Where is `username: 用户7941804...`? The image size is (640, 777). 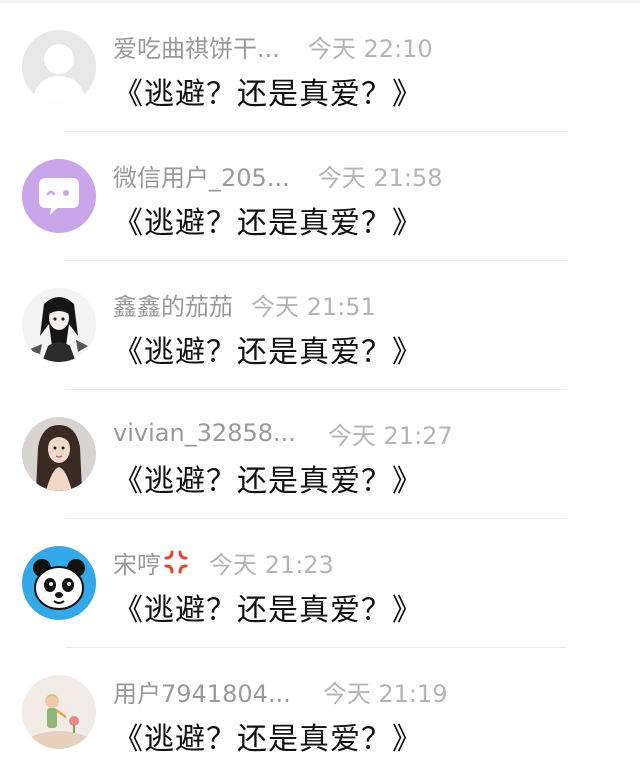 username: 用户7941804... is located at coordinates (202, 691).